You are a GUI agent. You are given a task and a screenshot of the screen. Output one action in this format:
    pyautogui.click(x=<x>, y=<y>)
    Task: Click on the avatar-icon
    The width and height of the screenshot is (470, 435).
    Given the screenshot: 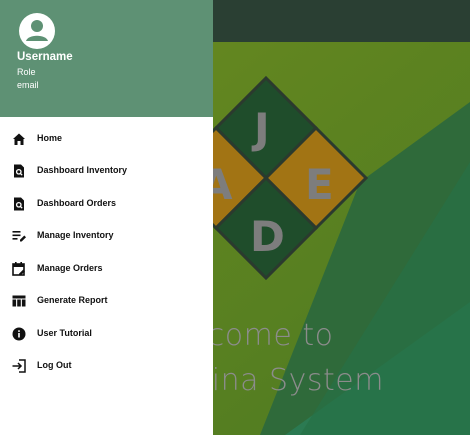 What is the action you would take?
    pyautogui.click(x=37, y=31)
    